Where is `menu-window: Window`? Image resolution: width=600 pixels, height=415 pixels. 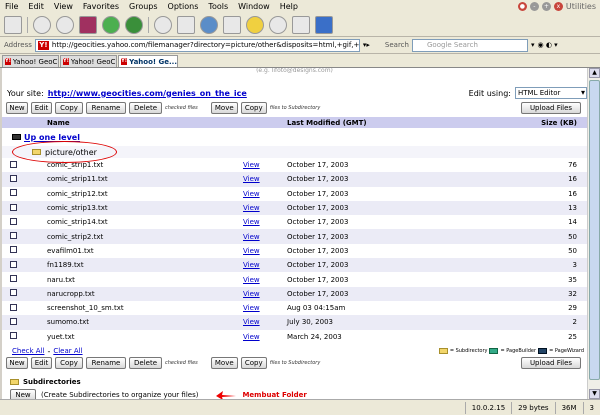
menu-window: Window is located at coordinates (254, 6).